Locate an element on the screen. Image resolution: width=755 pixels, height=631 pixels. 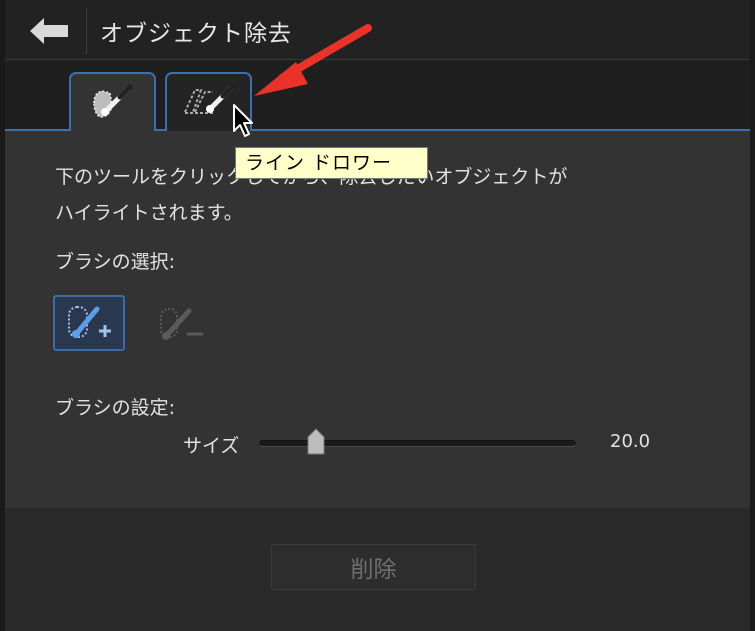
tool-tabs is located at coordinates (377, 96).